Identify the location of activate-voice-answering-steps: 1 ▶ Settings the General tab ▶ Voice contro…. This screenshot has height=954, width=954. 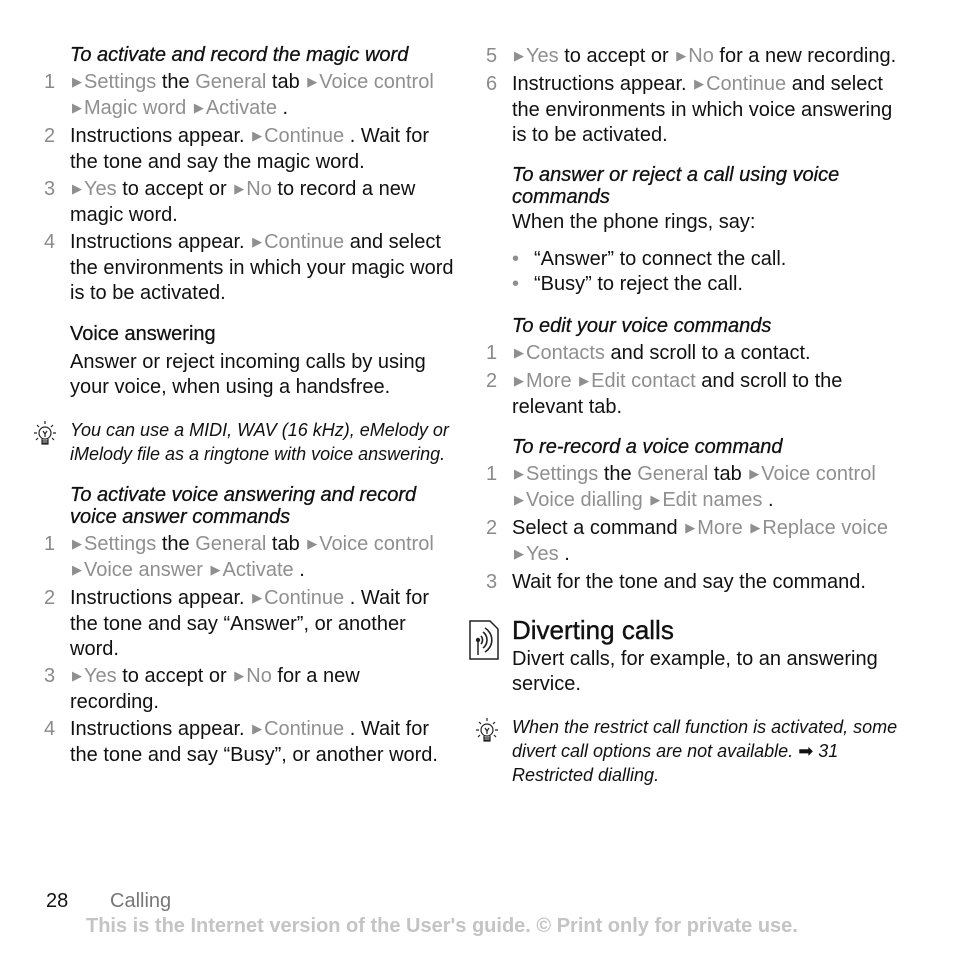
(249, 650).